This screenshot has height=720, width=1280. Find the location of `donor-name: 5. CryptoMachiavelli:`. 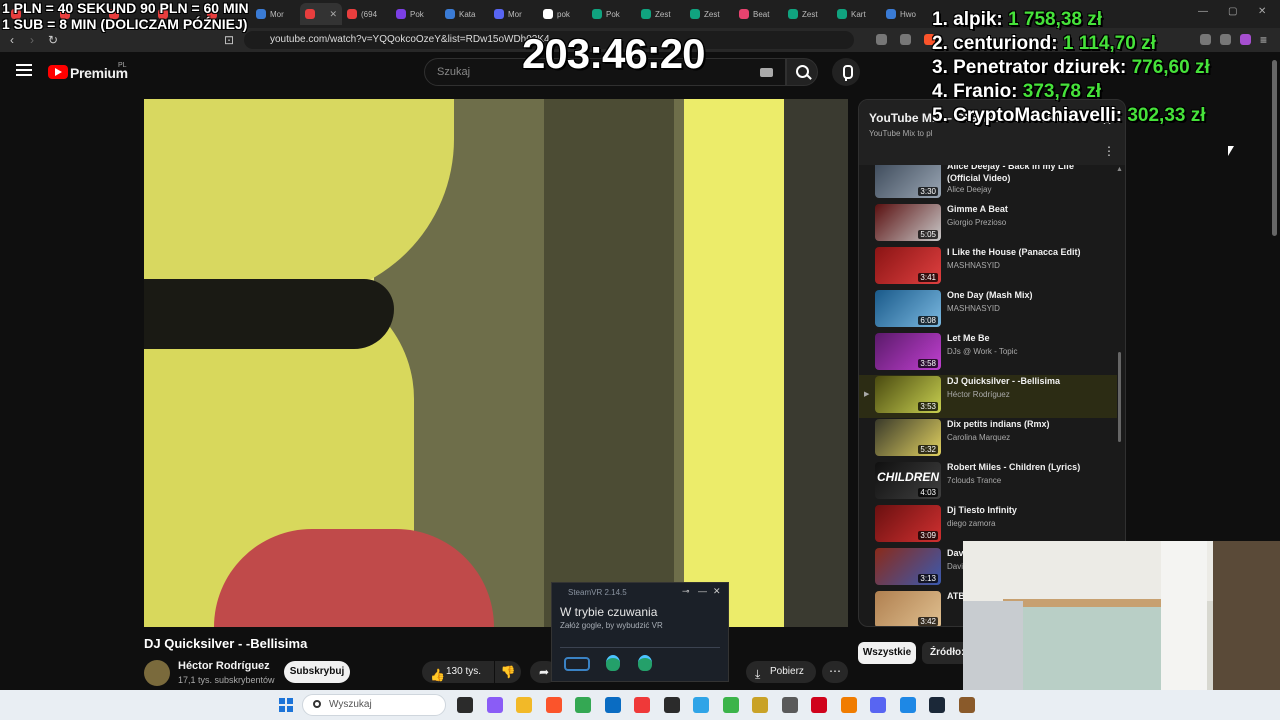

donor-name: 5. CryptoMachiavelli: is located at coordinates (1027, 115).